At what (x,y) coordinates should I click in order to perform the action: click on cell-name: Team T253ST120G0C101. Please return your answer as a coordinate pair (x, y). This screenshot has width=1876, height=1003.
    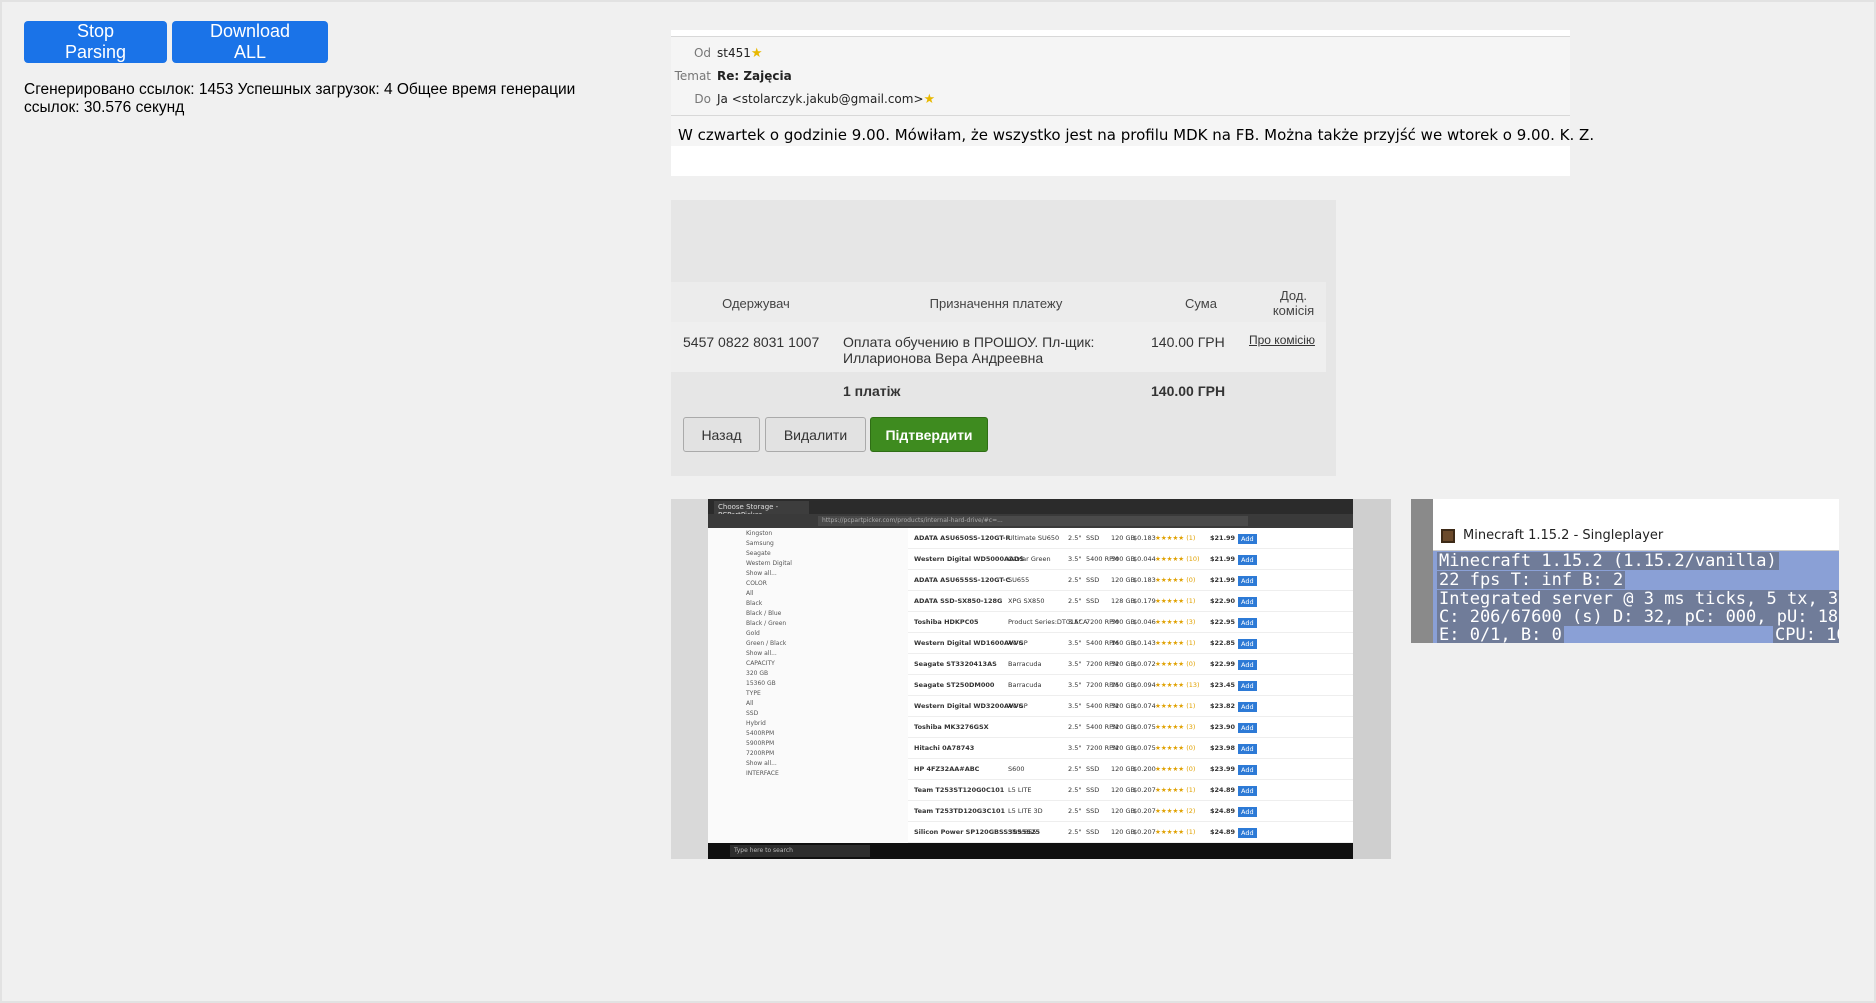
    Looking at the image, I should click on (959, 790).